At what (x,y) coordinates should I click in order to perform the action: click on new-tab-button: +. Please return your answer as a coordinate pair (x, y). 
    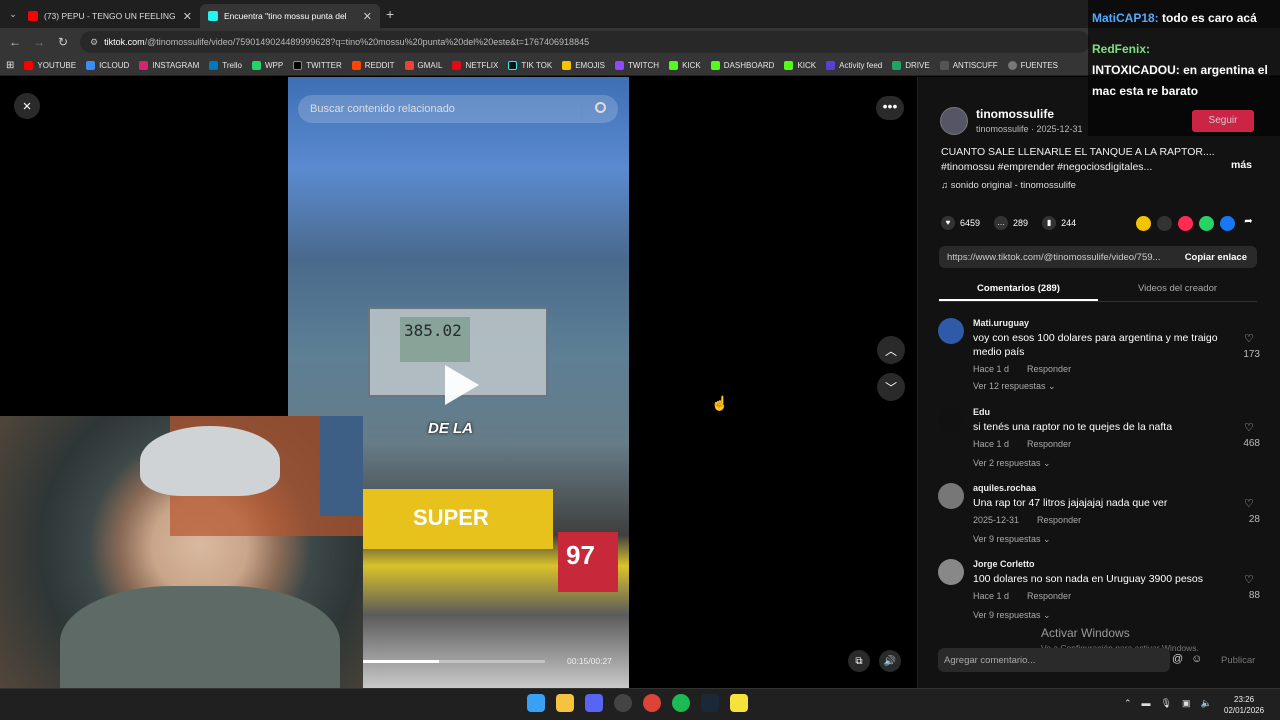
    Looking at the image, I should click on (390, 14).